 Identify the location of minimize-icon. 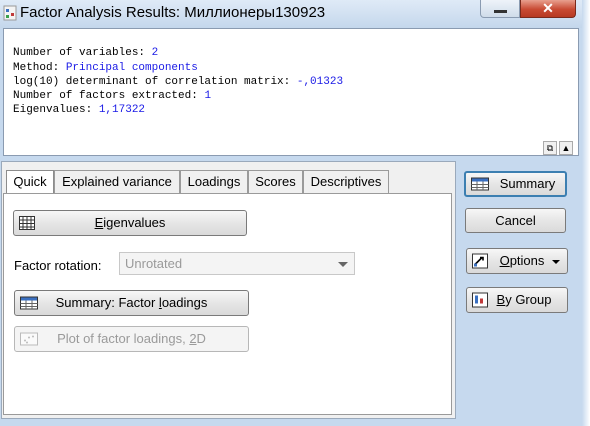
(500, 11).